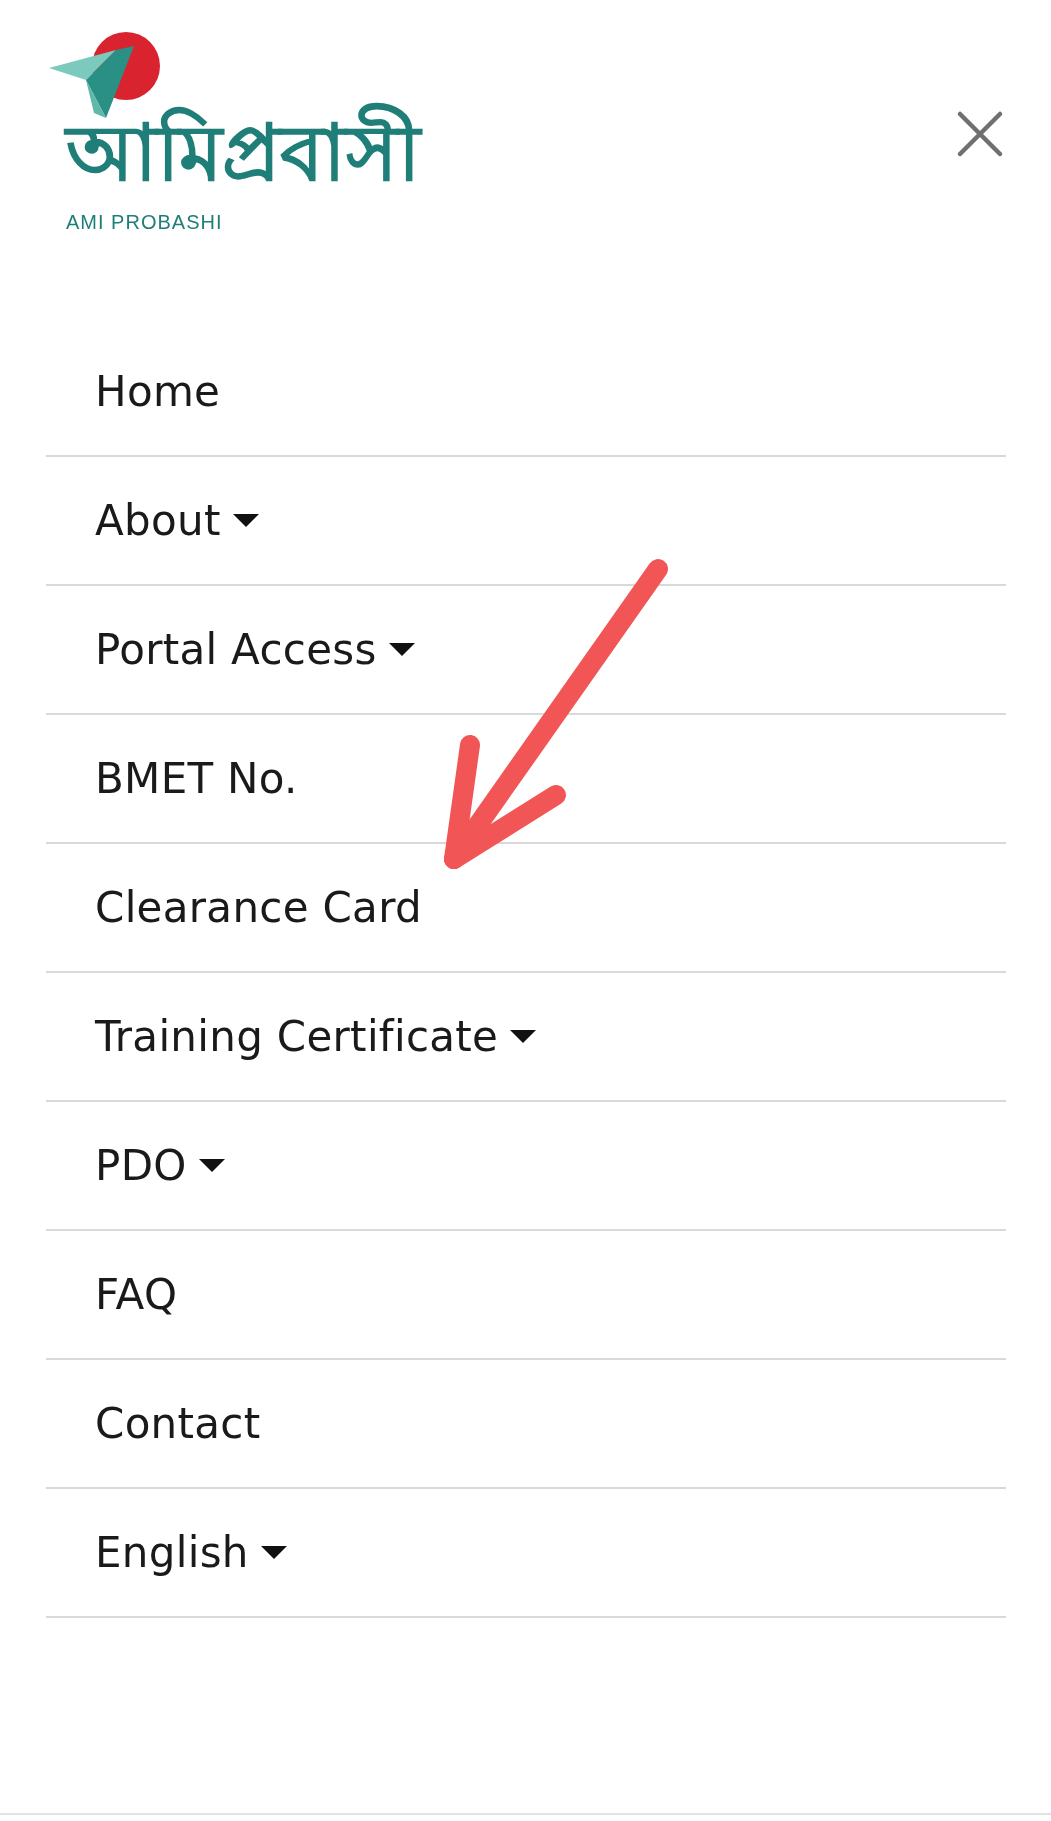 Image resolution: width=1051 pixels, height=1821 pixels. What do you see at coordinates (526, 650) in the screenshot?
I see `menu-item: Portal Access` at bounding box center [526, 650].